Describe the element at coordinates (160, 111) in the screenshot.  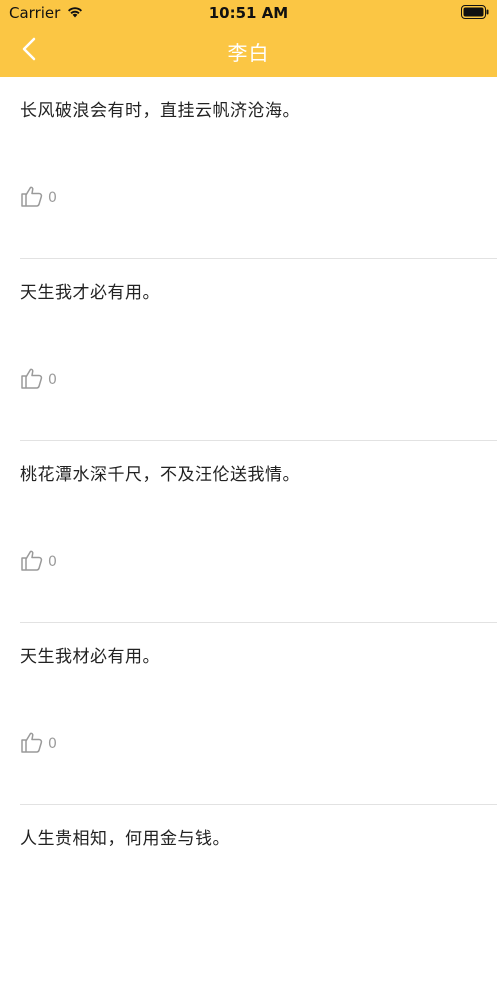
I see `quote-text: 长风破浪会有时，直挂云帆济沧海。` at that location.